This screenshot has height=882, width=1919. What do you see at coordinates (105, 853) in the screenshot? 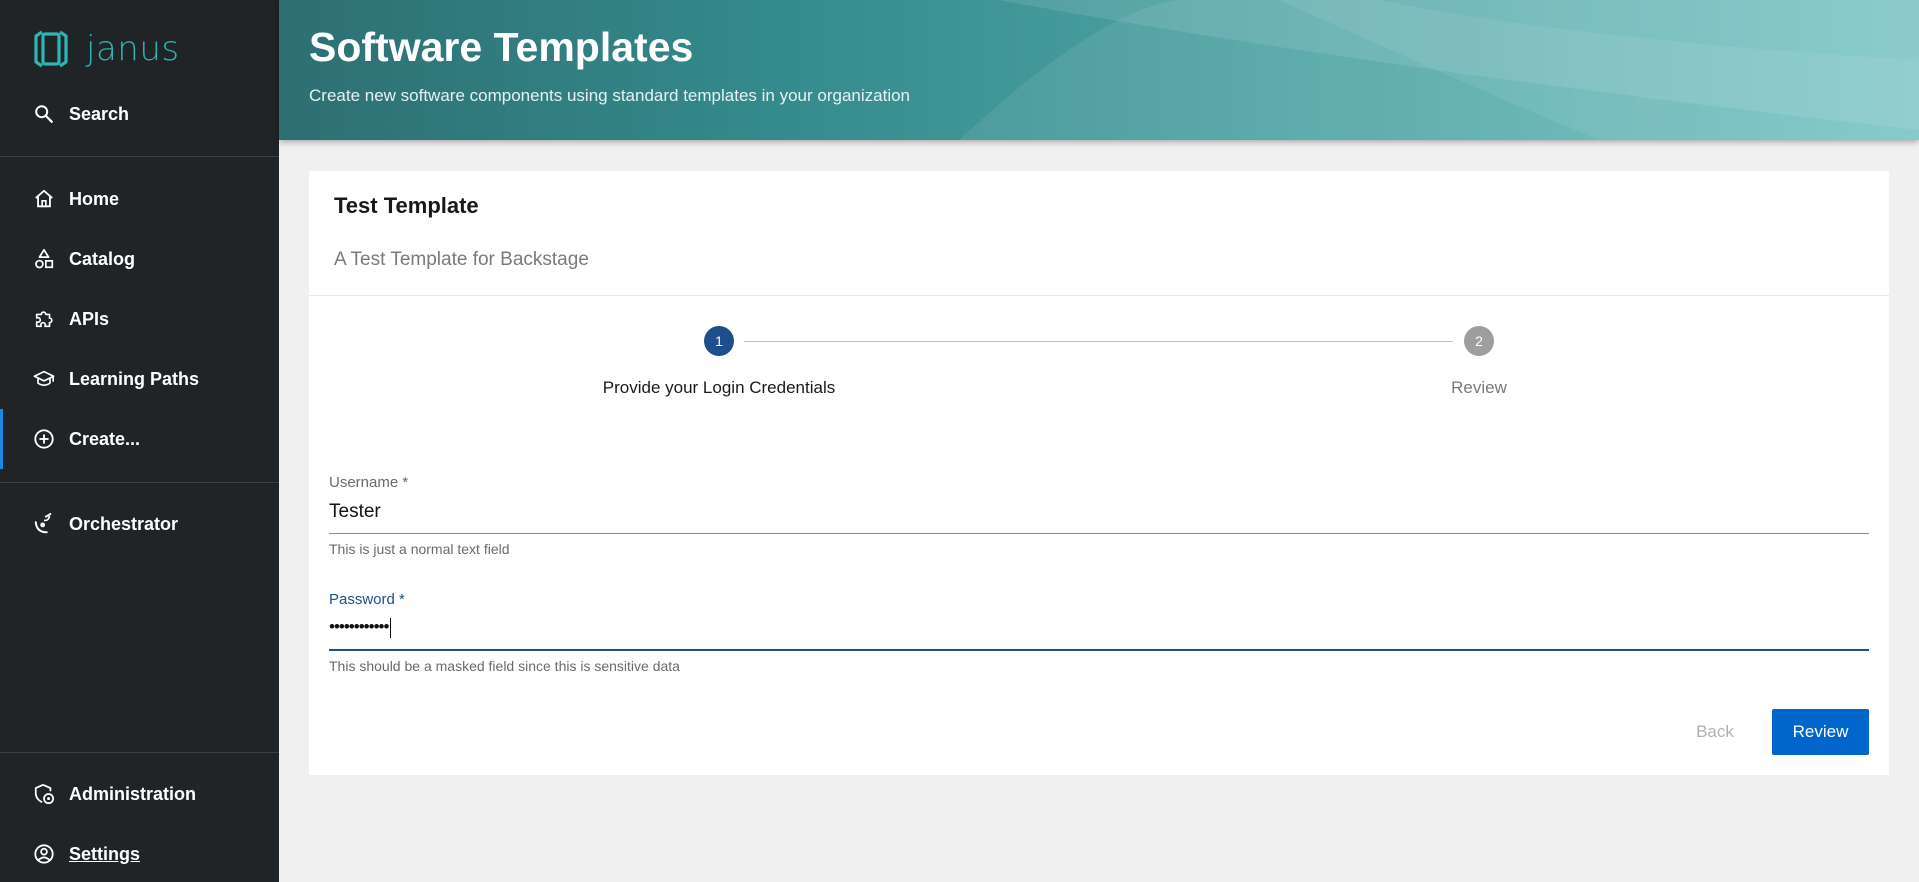
I see `sidebar-item-label: Settings` at bounding box center [105, 853].